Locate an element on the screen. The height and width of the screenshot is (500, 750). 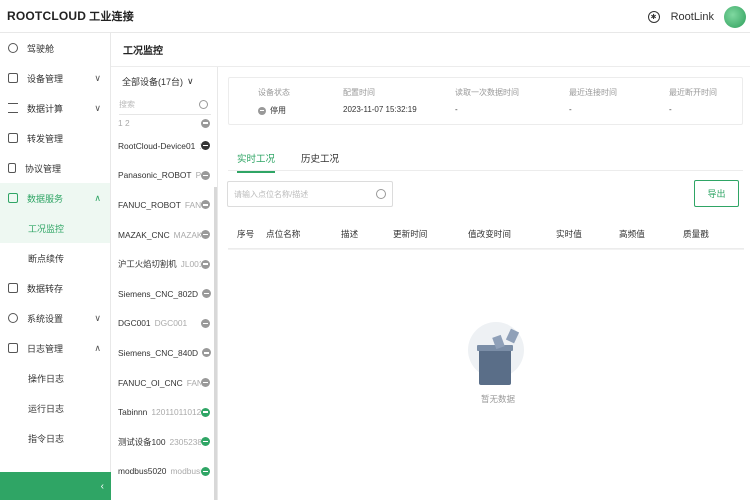
column-header: 更新时间 is located at coordinates (410, 234).